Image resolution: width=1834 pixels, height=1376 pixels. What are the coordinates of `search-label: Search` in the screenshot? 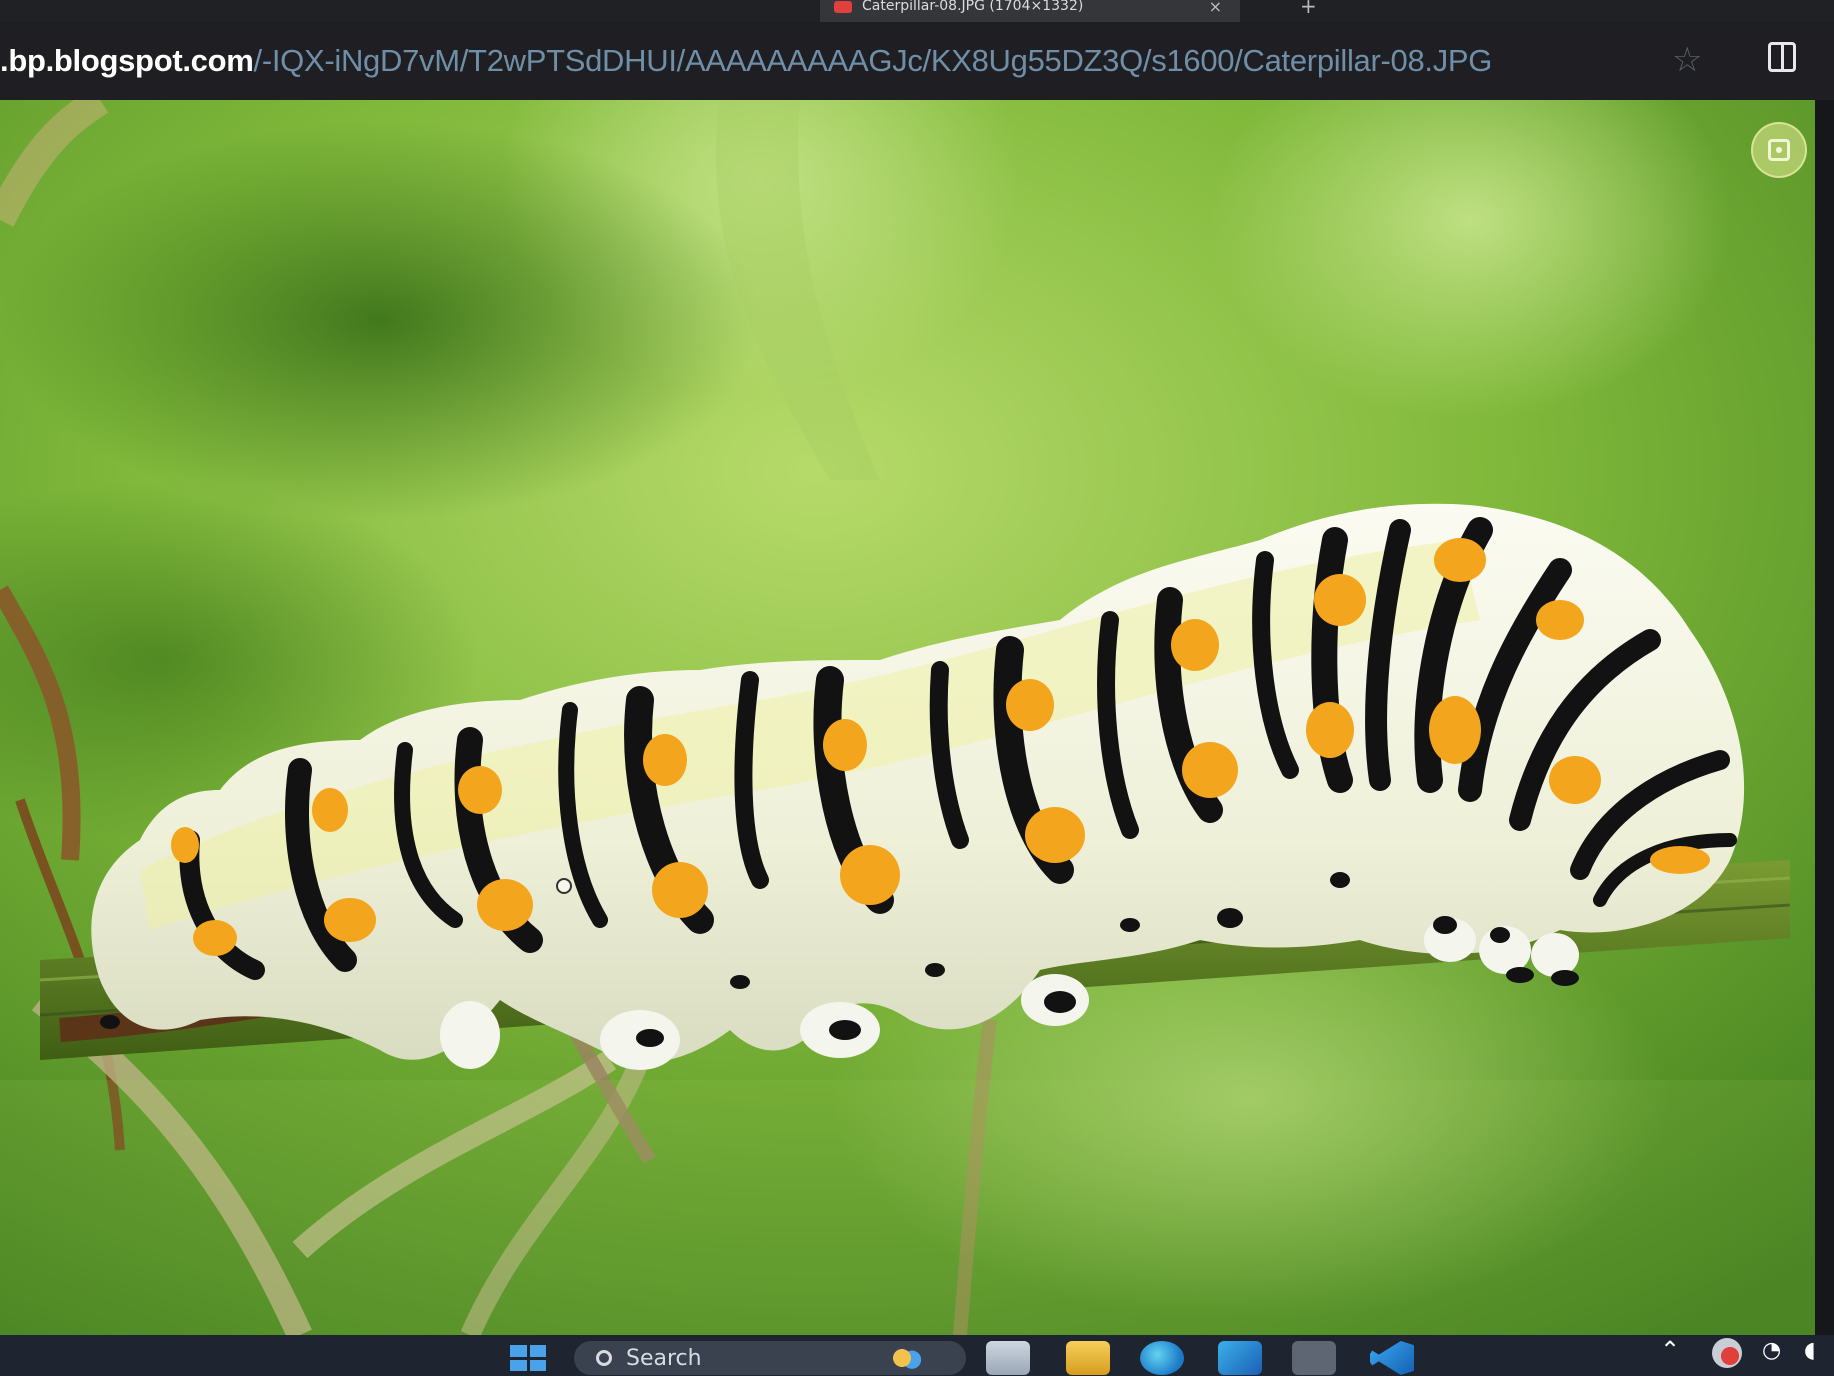 It's located at (664, 1358).